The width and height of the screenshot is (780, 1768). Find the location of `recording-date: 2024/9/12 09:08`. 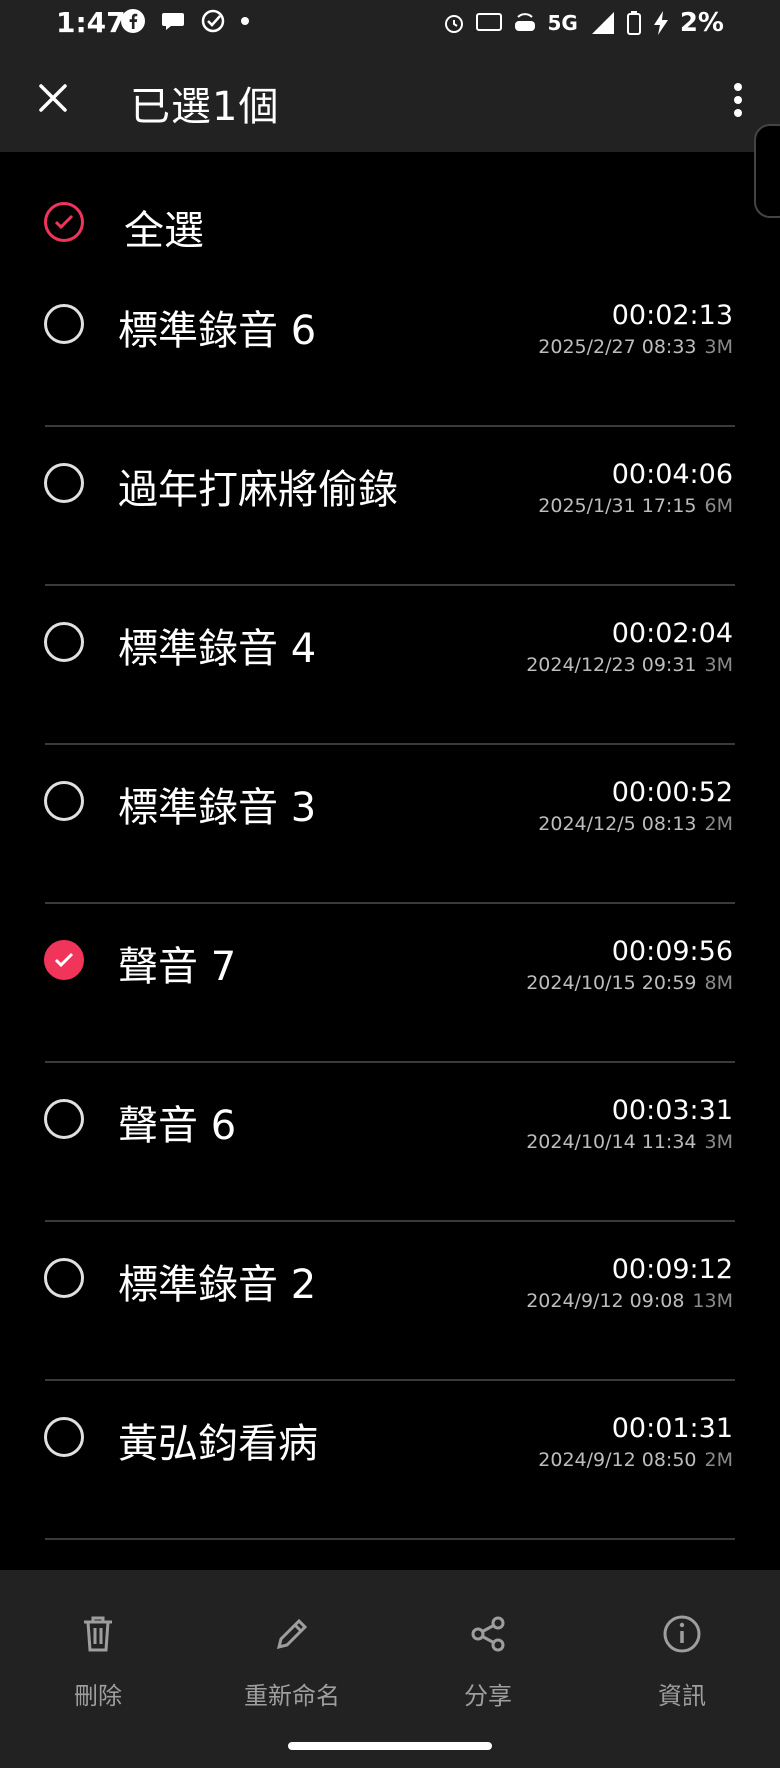

recording-date: 2024/9/12 09:08 is located at coordinates (605, 1301).